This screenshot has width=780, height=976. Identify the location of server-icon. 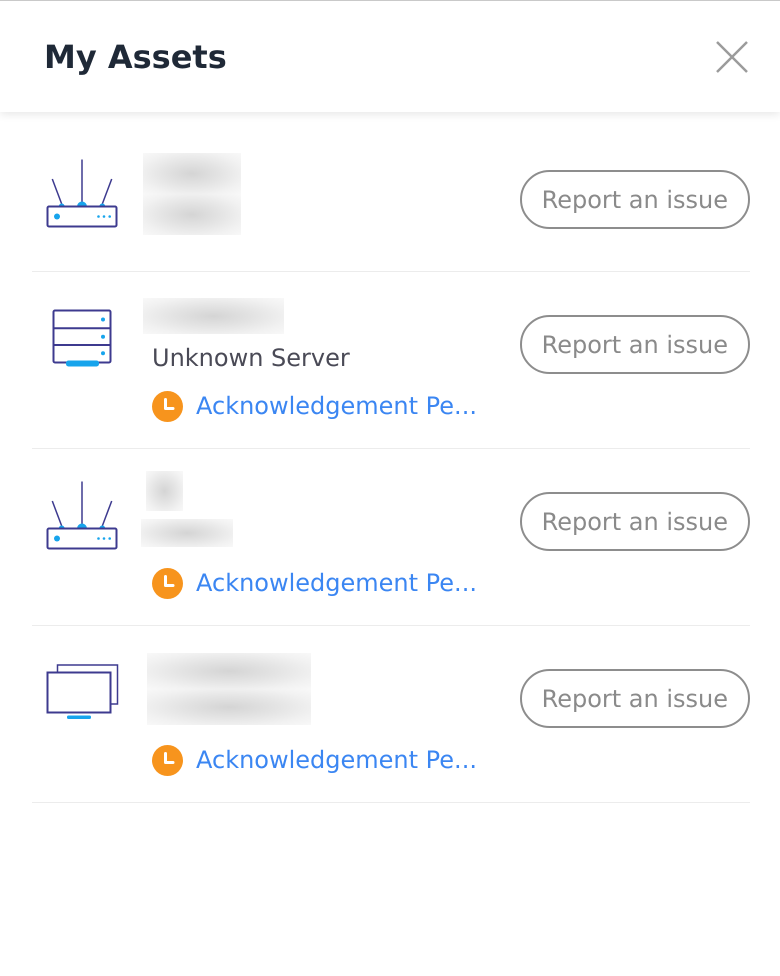
(82, 338).